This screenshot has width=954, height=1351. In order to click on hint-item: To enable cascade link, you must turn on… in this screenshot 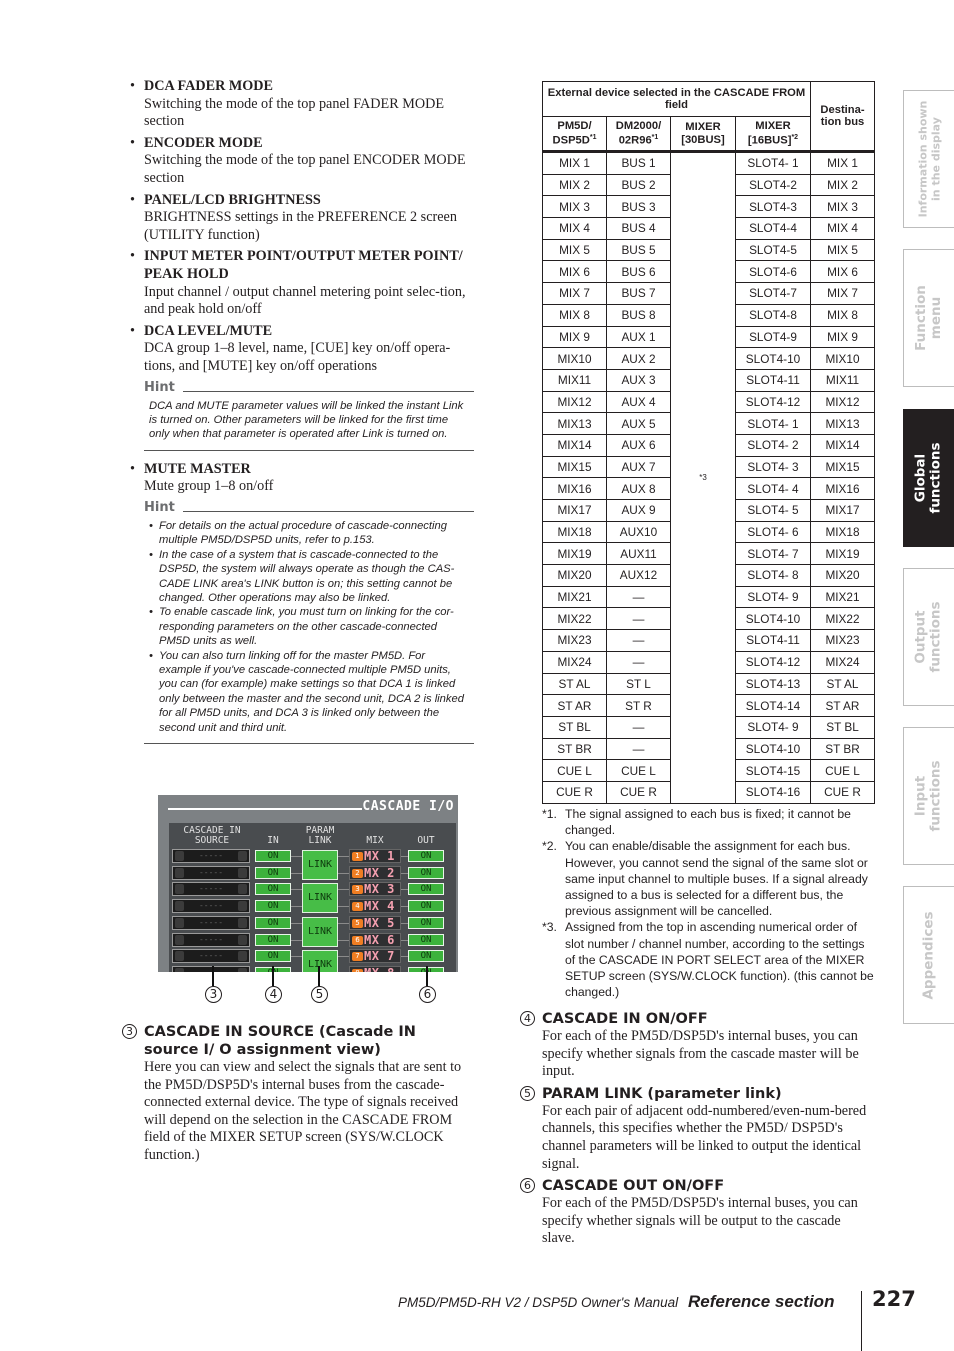, I will do `click(309, 626)`.